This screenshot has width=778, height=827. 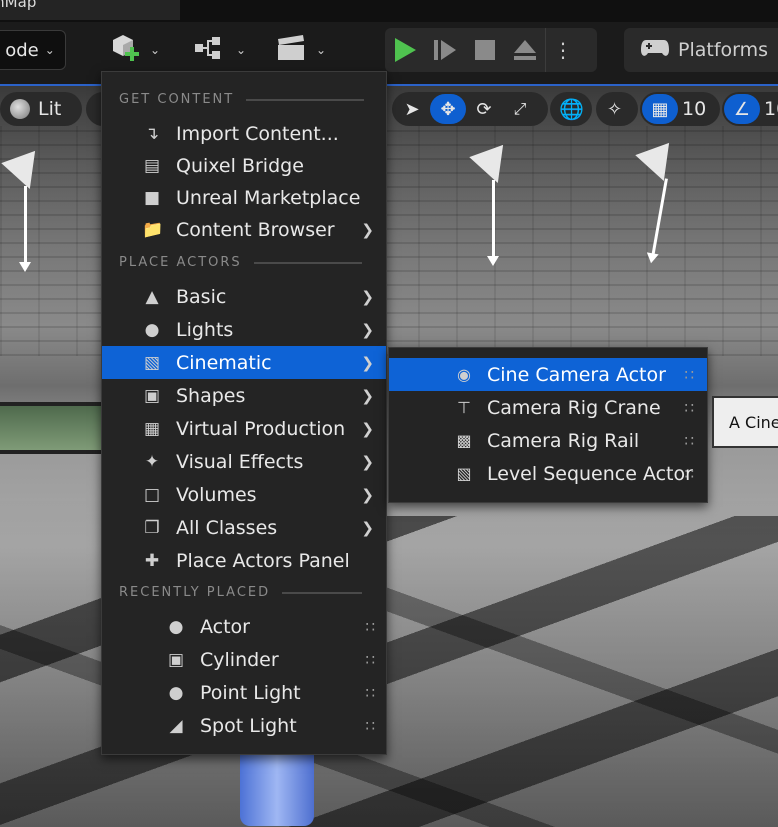 What do you see at coordinates (242, 99) in the screenshot?
I see `section-get-content: GET CONTENT` at bounding box center [242, 99].